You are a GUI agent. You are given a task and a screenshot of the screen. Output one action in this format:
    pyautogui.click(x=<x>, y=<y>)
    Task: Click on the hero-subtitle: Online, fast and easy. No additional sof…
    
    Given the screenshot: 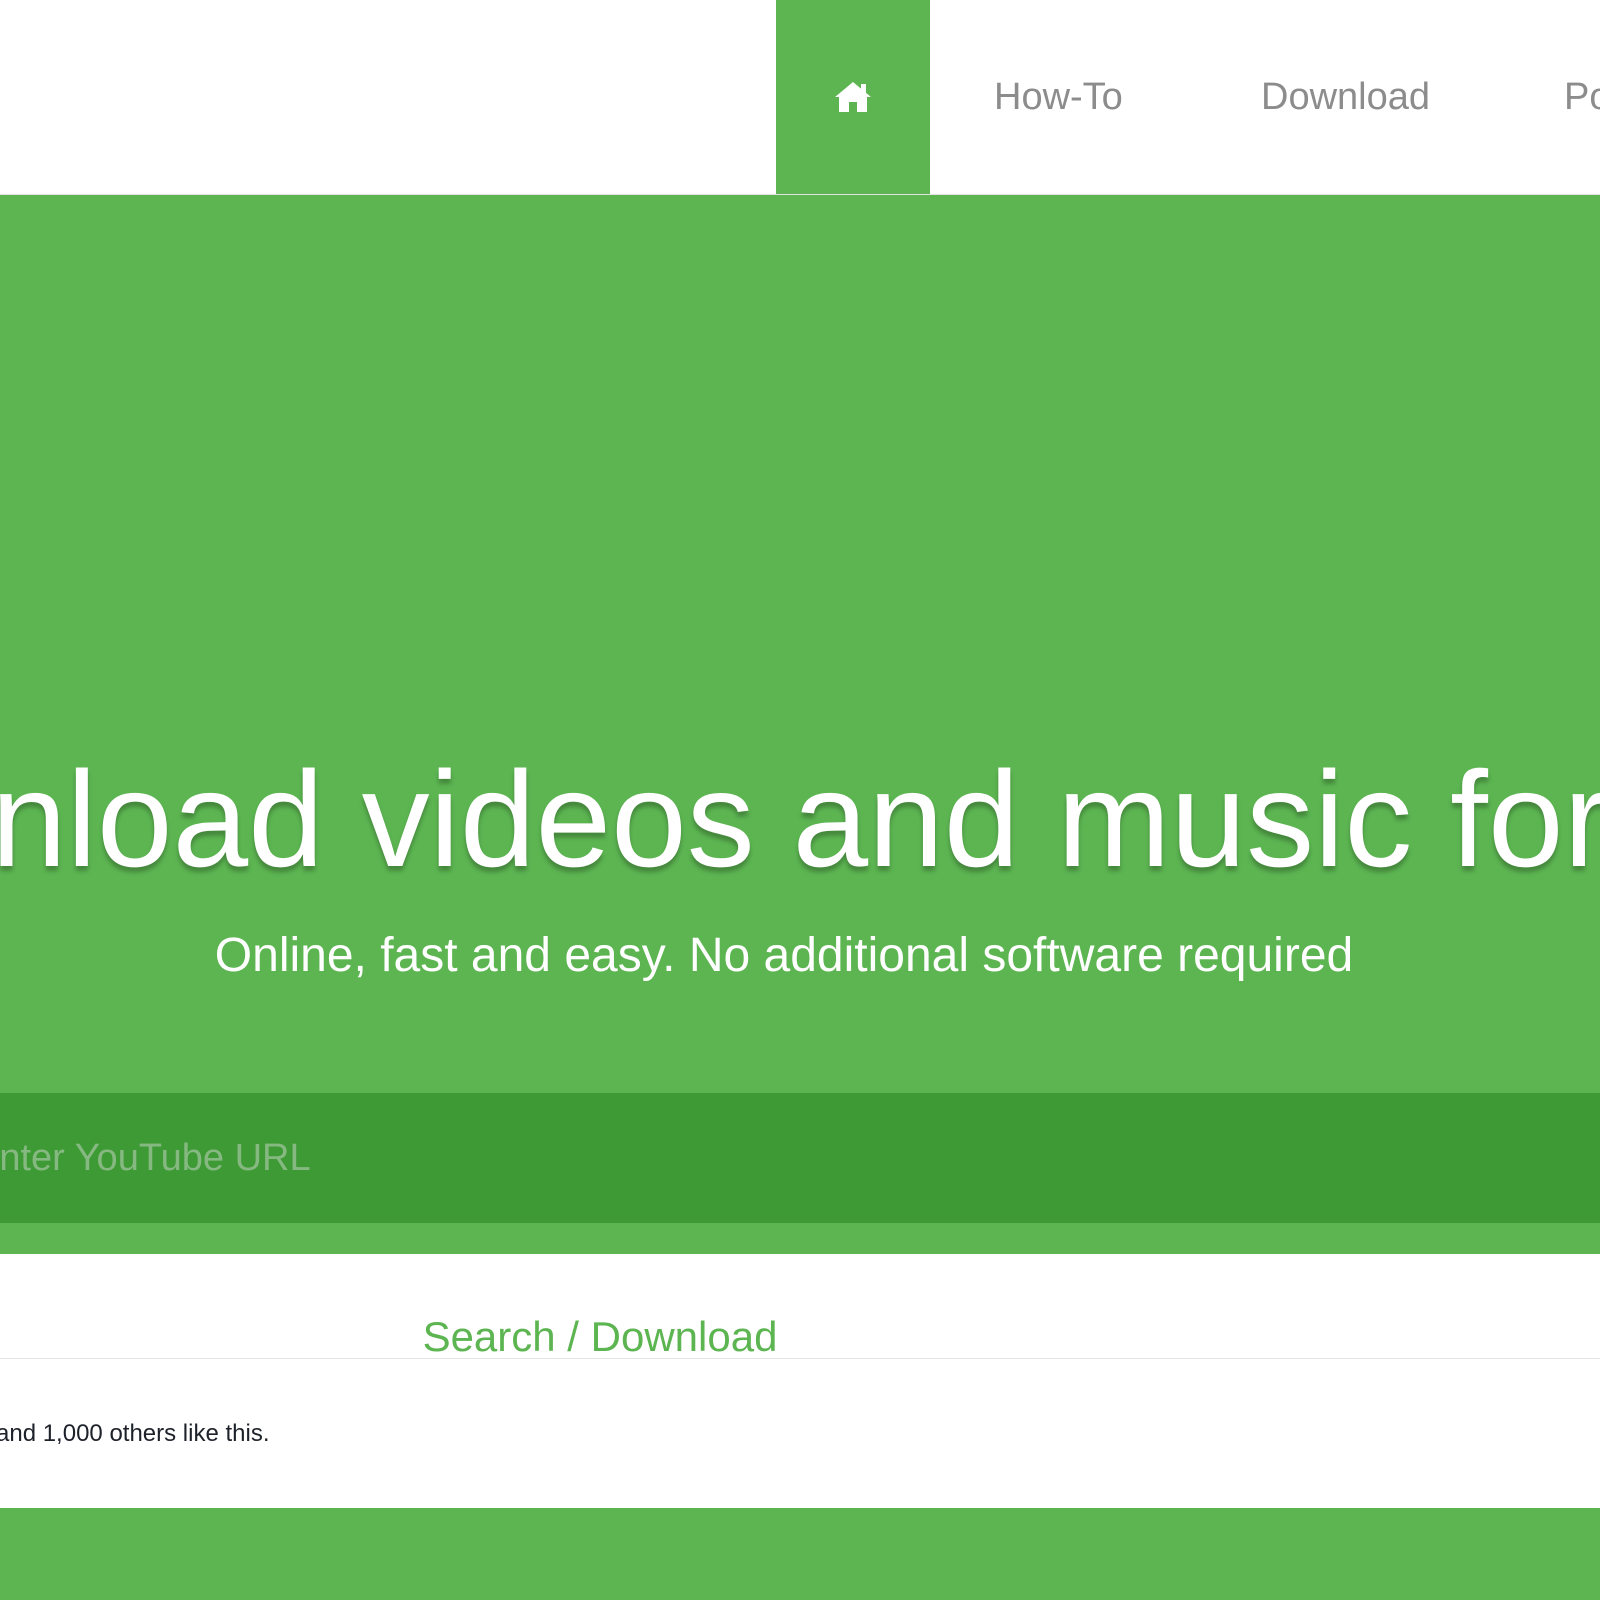 What is the action you would take?
    pyautogui.click(x=784, y=955)
    